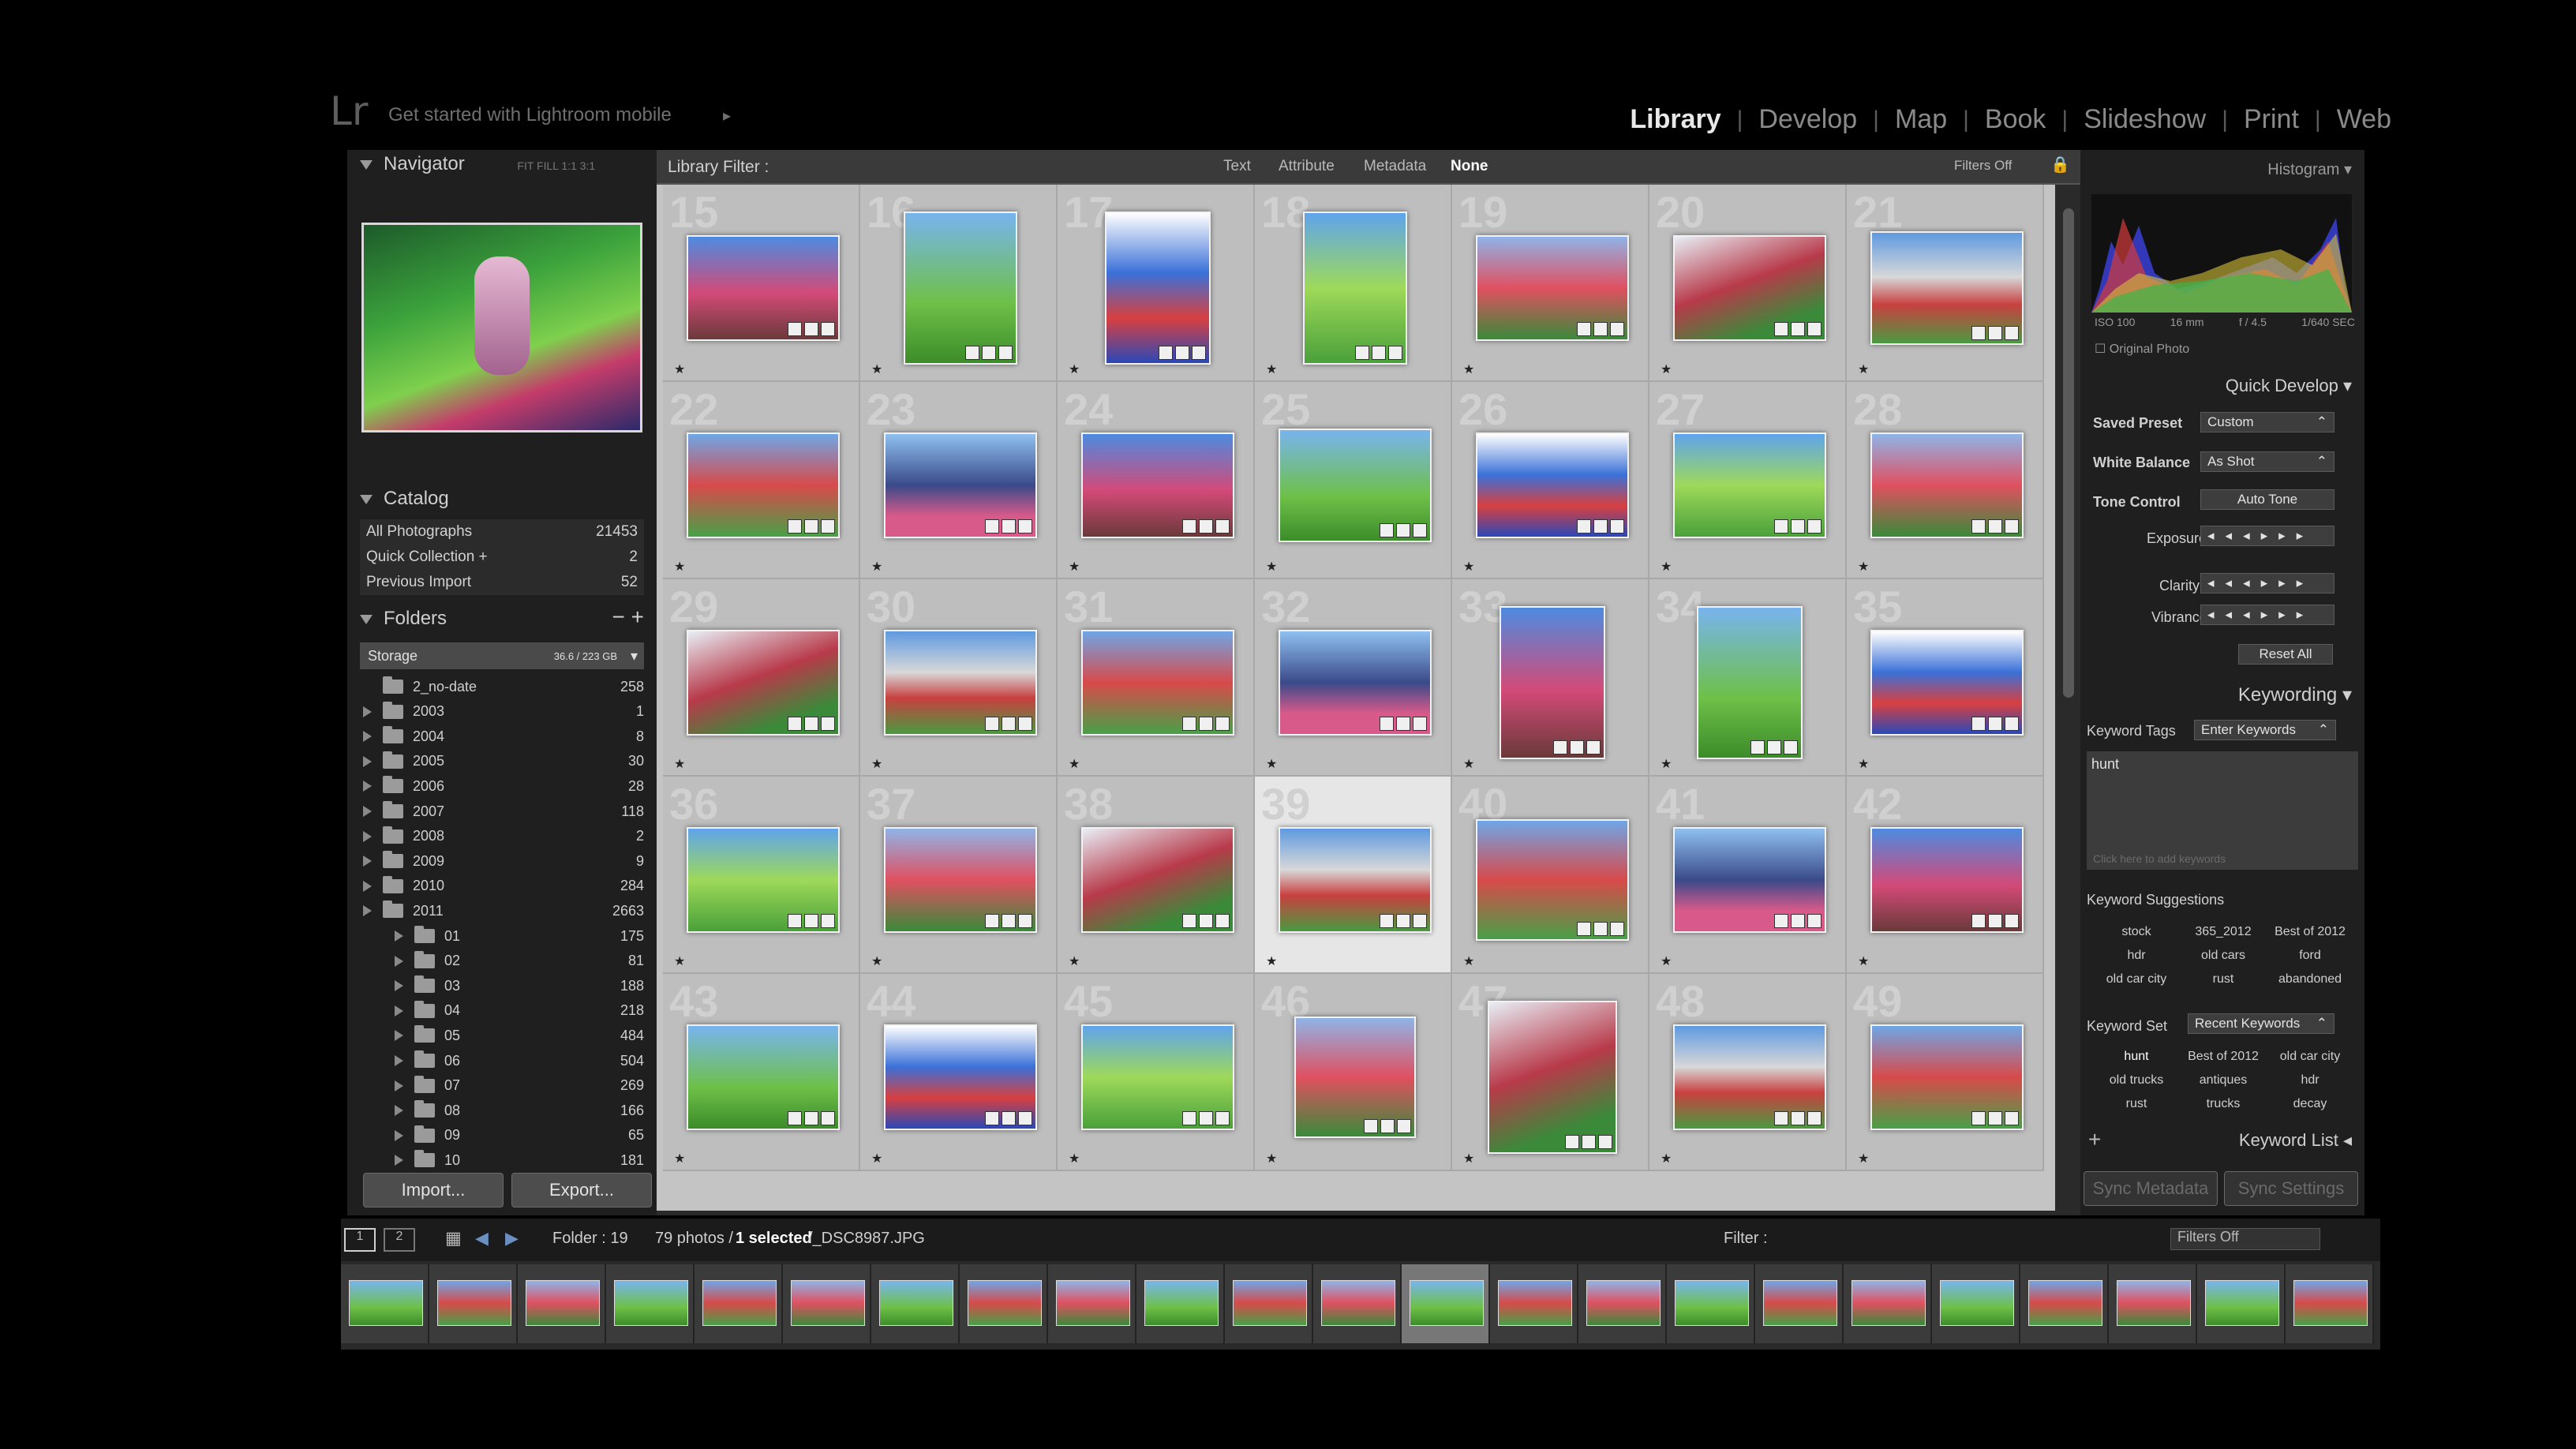 This screenshot has width=2576, height=1449. What do you see at coordinates (503, 811) in the screenshot?
I see `folder-item: 2007 118` at bounding box center [503, 811].